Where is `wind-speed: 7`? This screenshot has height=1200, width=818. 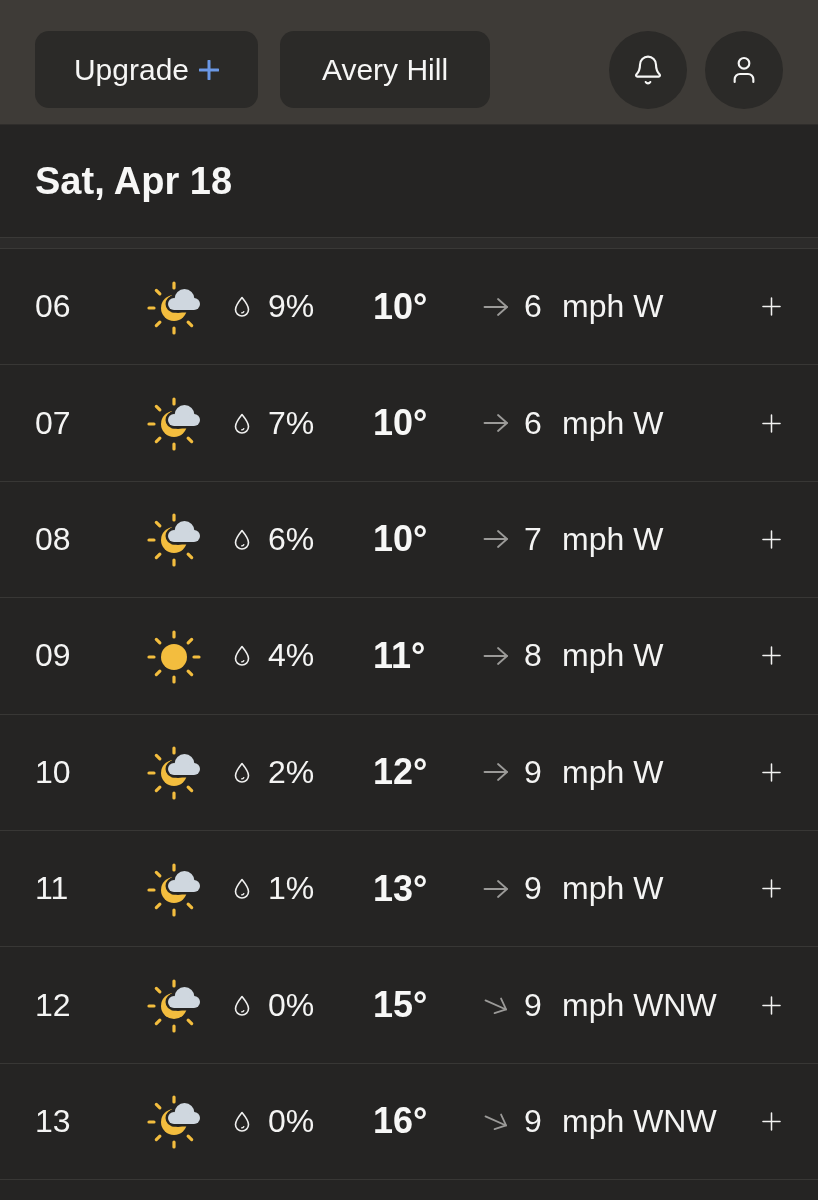
wind-speed: 7 is located at coordinates (533, 539).